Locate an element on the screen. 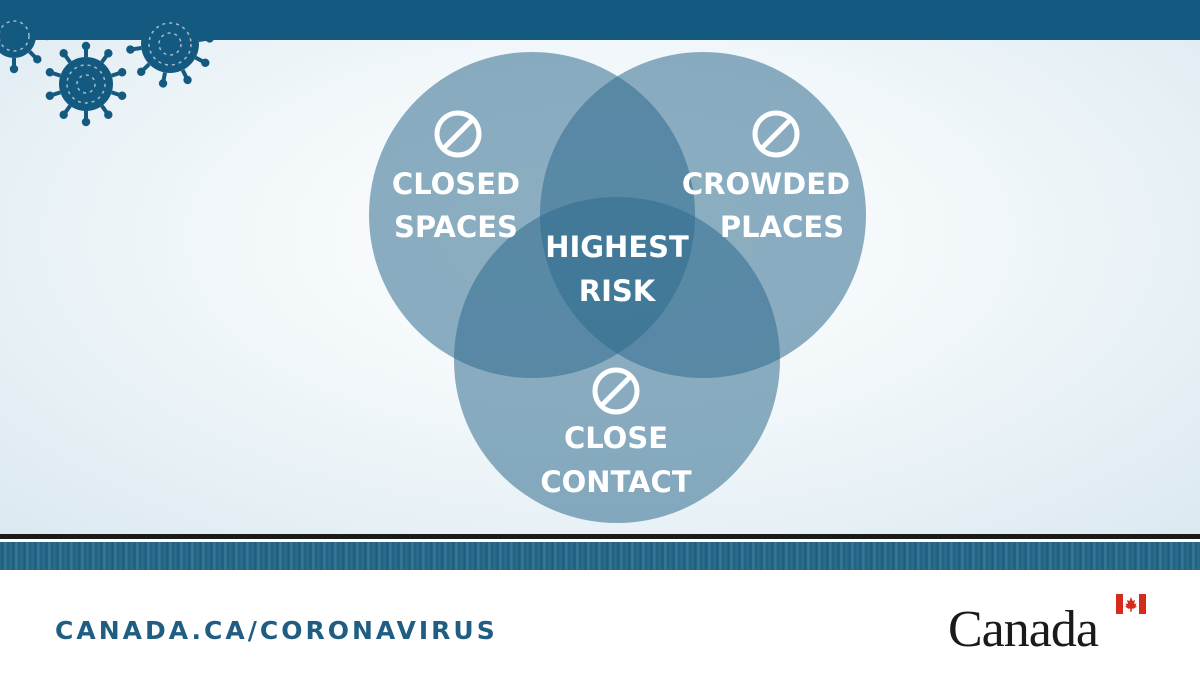  crowded-places-label-line2: PLACES is located at coordinates (782, 227).